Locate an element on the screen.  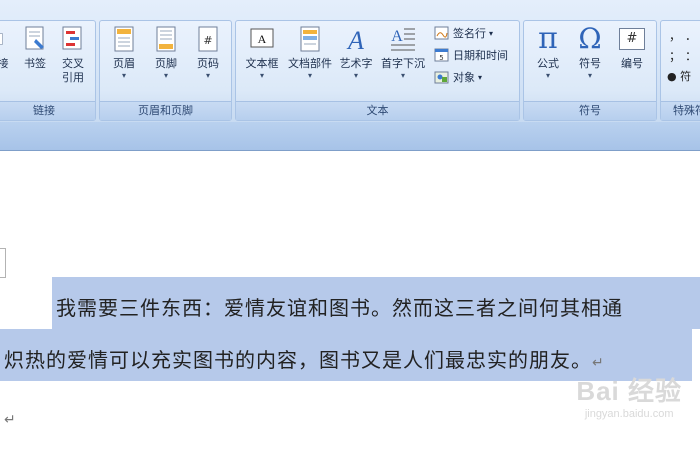
group-label-links: 链接 is located at coordinates (47, 110).